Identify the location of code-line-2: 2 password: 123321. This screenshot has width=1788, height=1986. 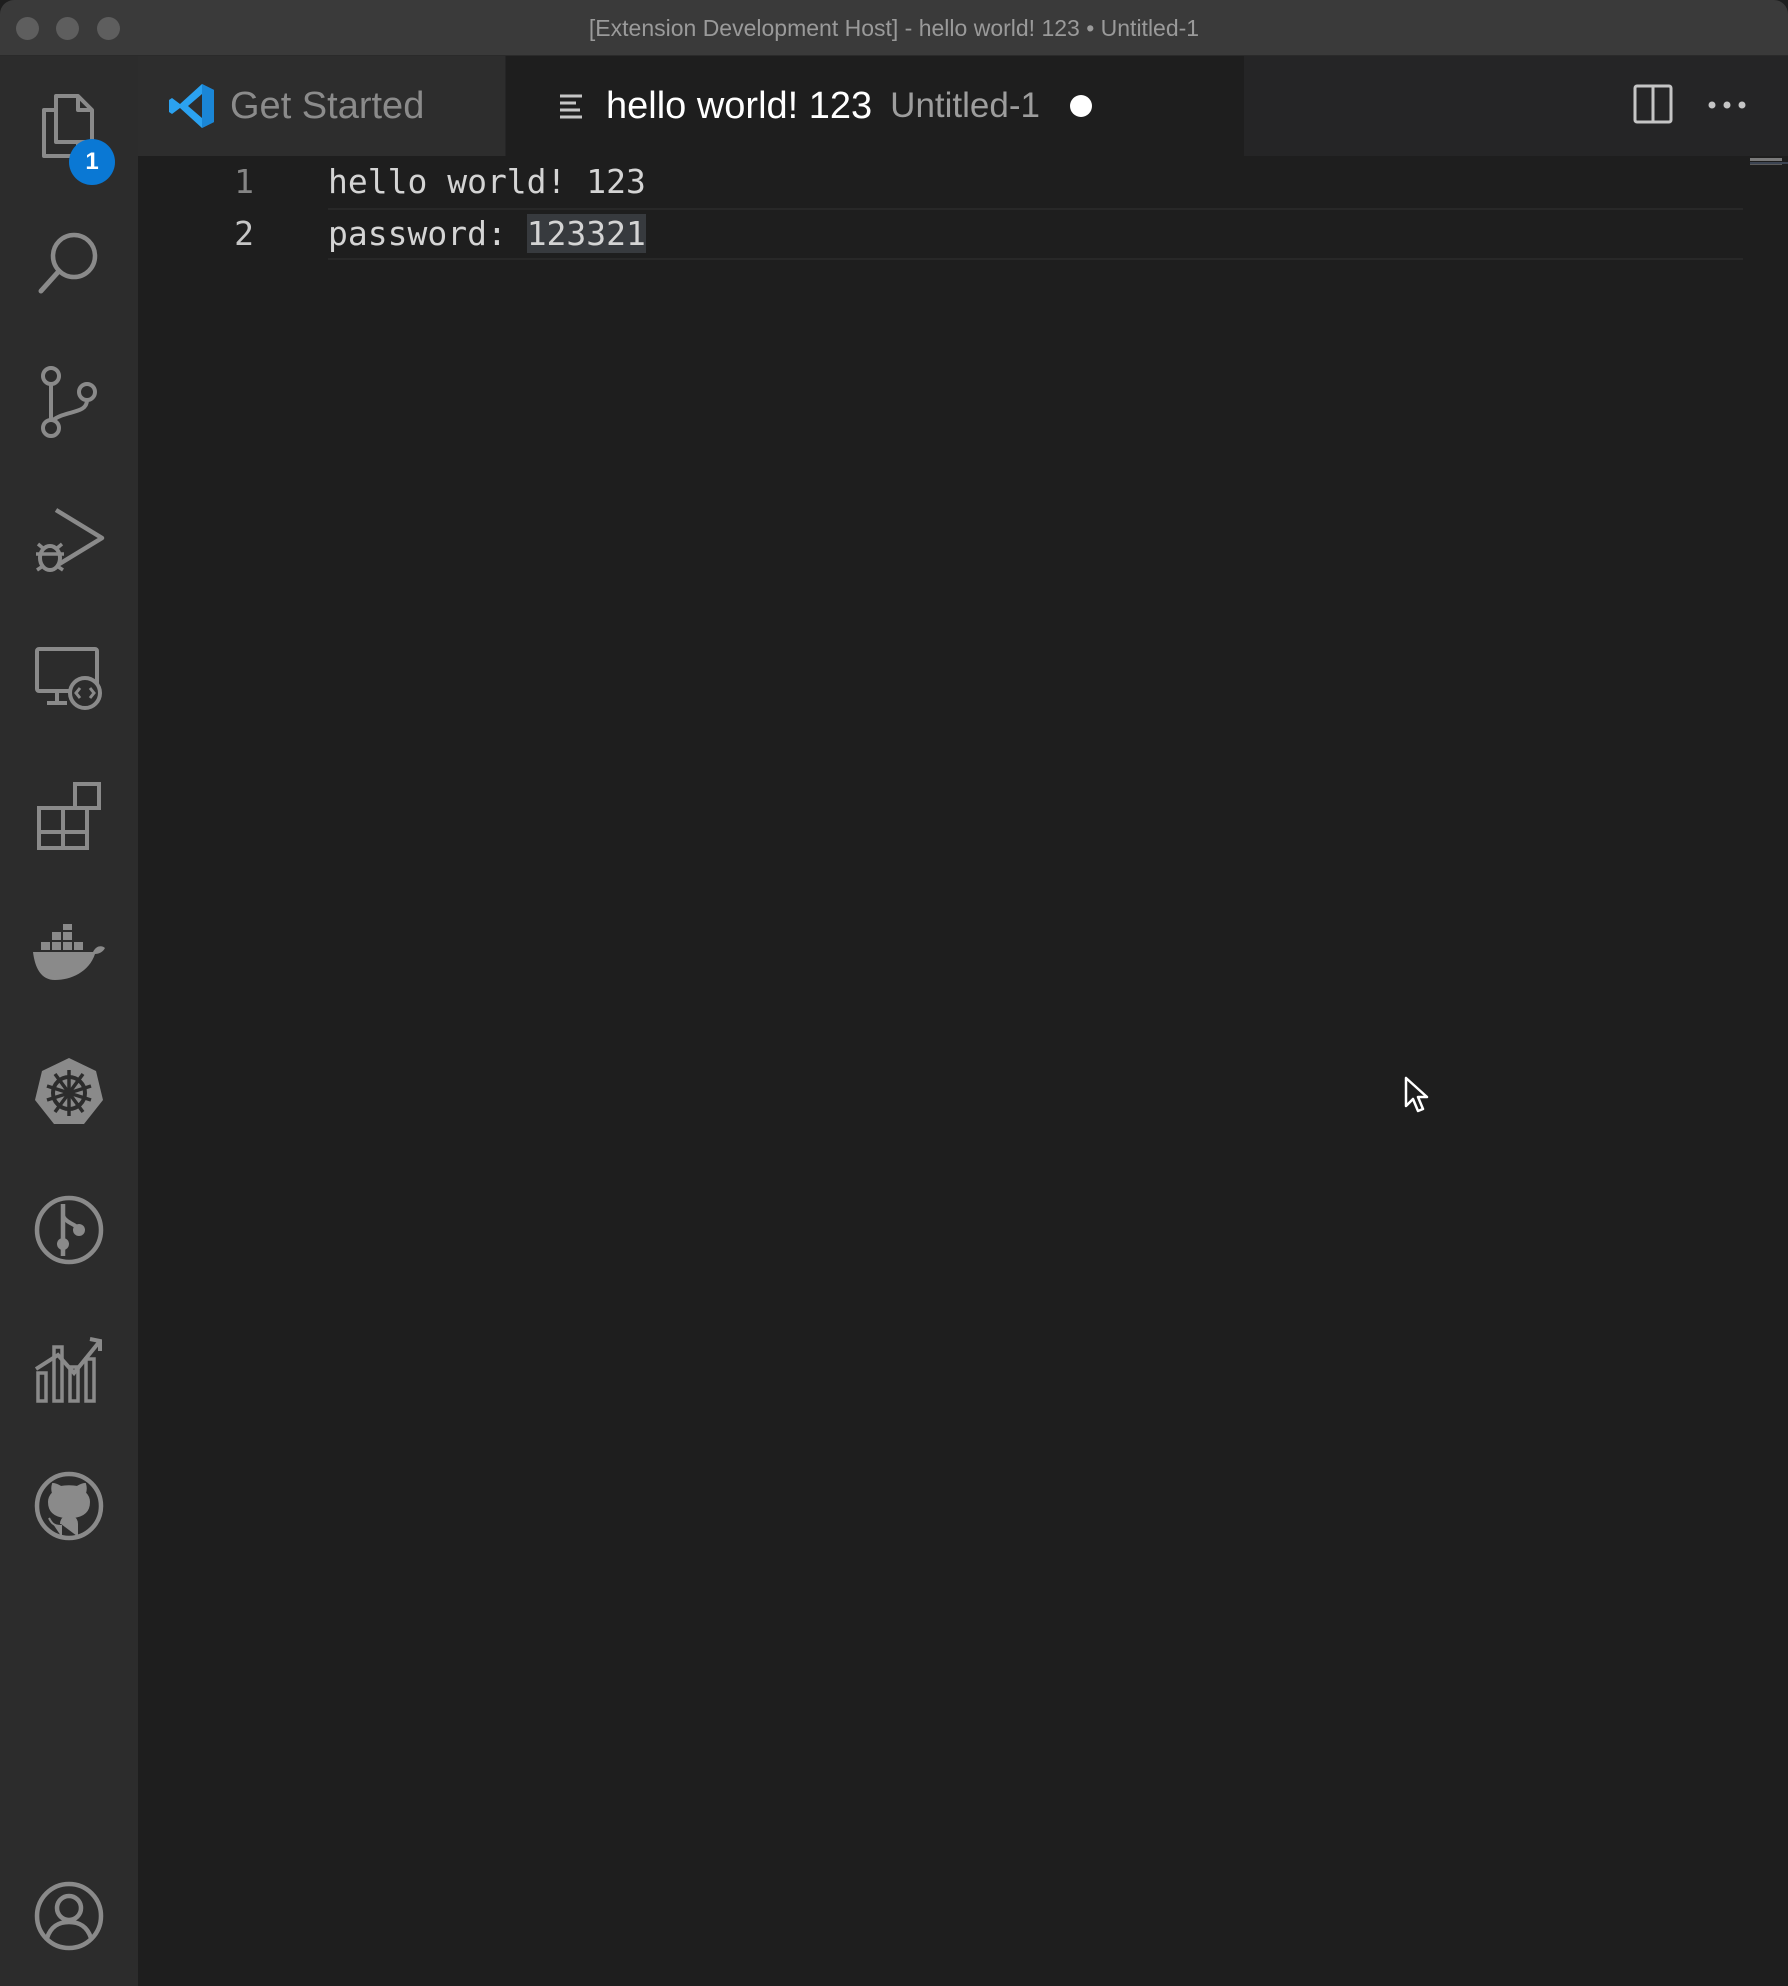
(871, 234).